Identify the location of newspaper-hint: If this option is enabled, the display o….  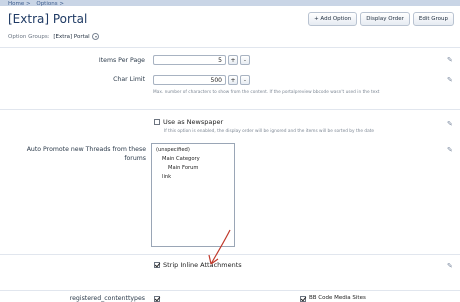
(269, 131).